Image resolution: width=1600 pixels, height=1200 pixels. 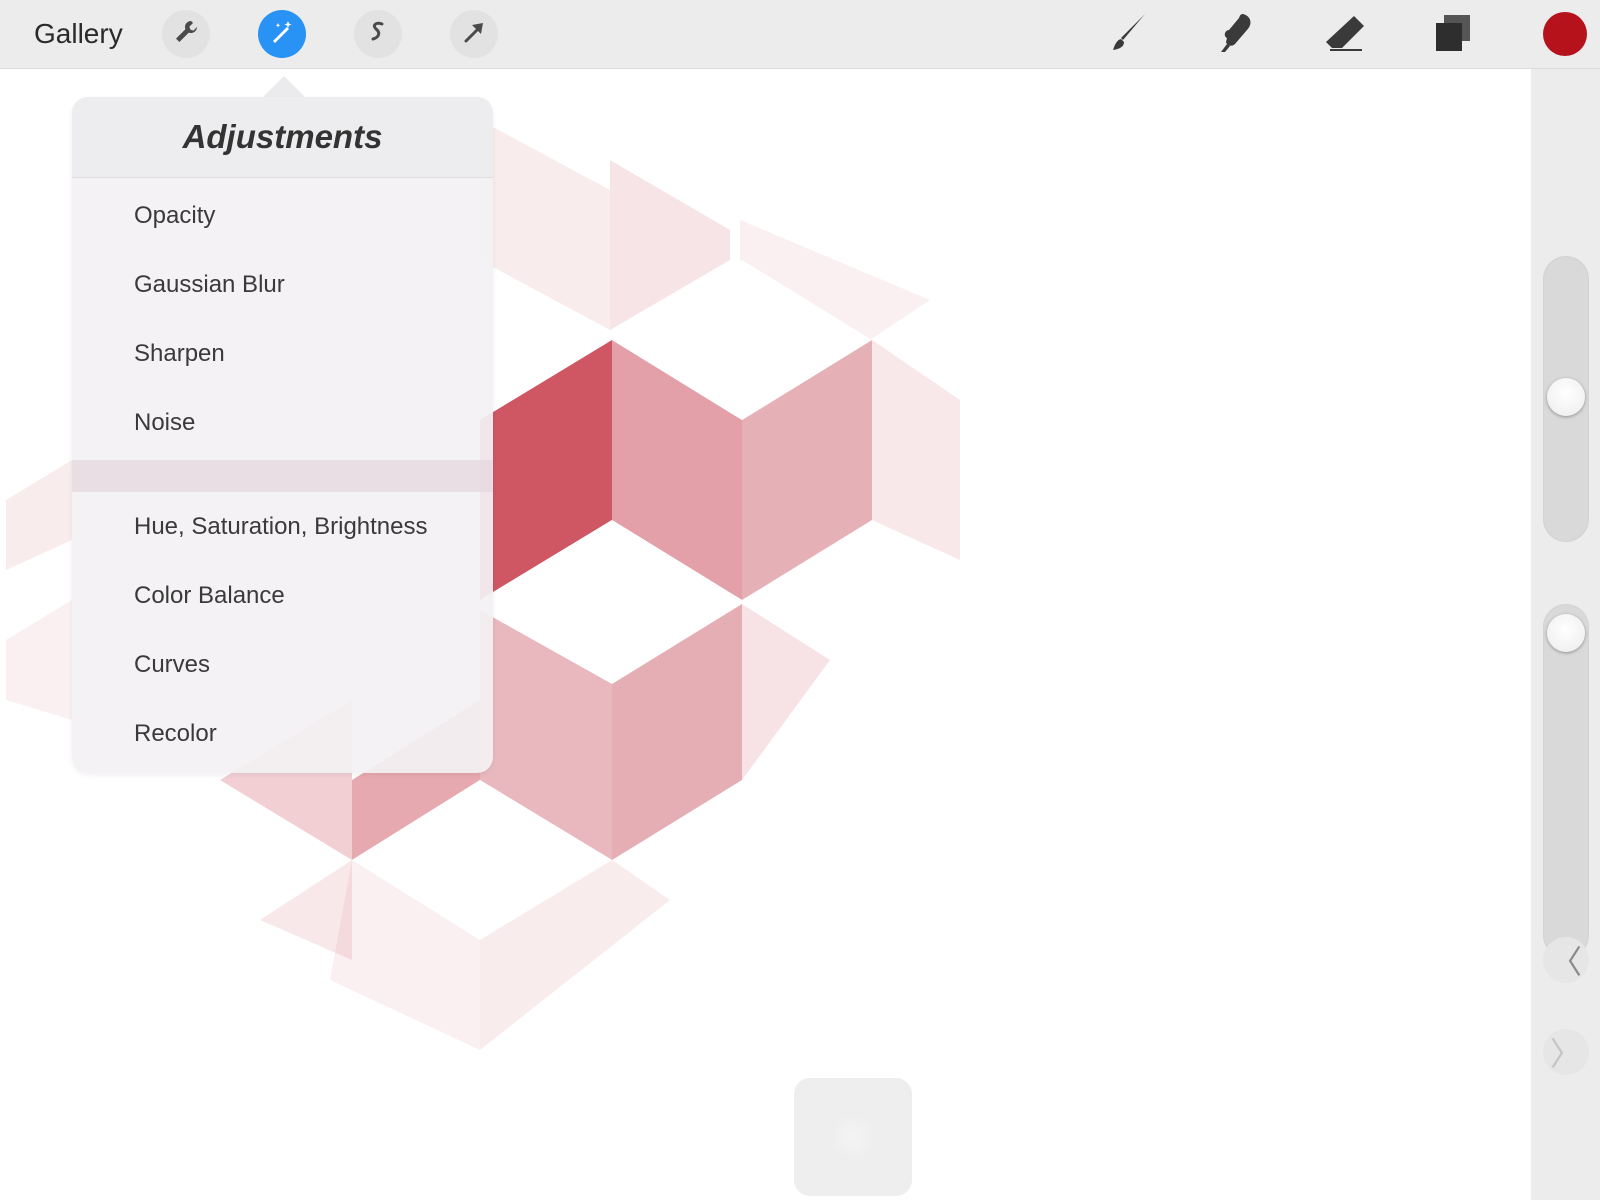 I want to click on menu-item-recolor: Recolor, so click(x=282, y=733).